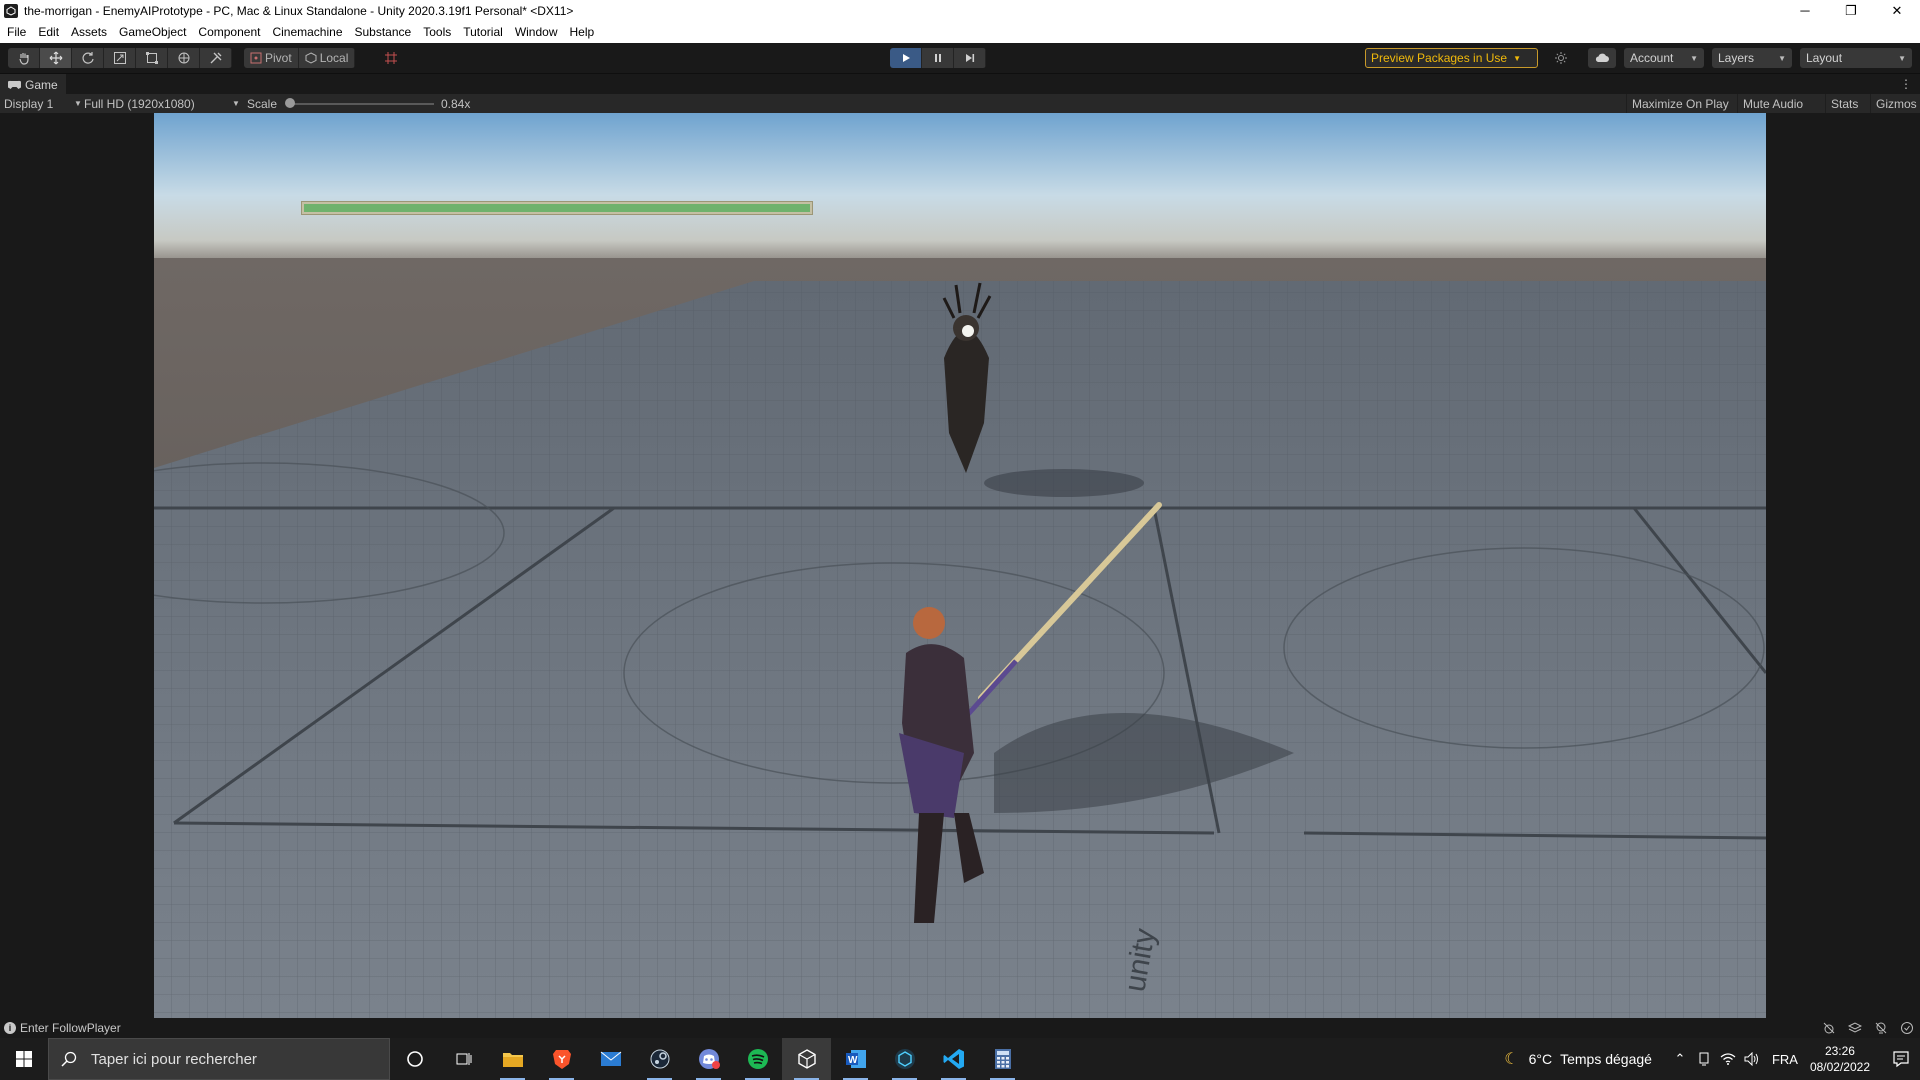 The height and width of the screenshot is (1080, 1920). What do you see at coordinates (1704, 1059) in the screenshot?
I see `device-button` at bounding box center [1704, 1059].